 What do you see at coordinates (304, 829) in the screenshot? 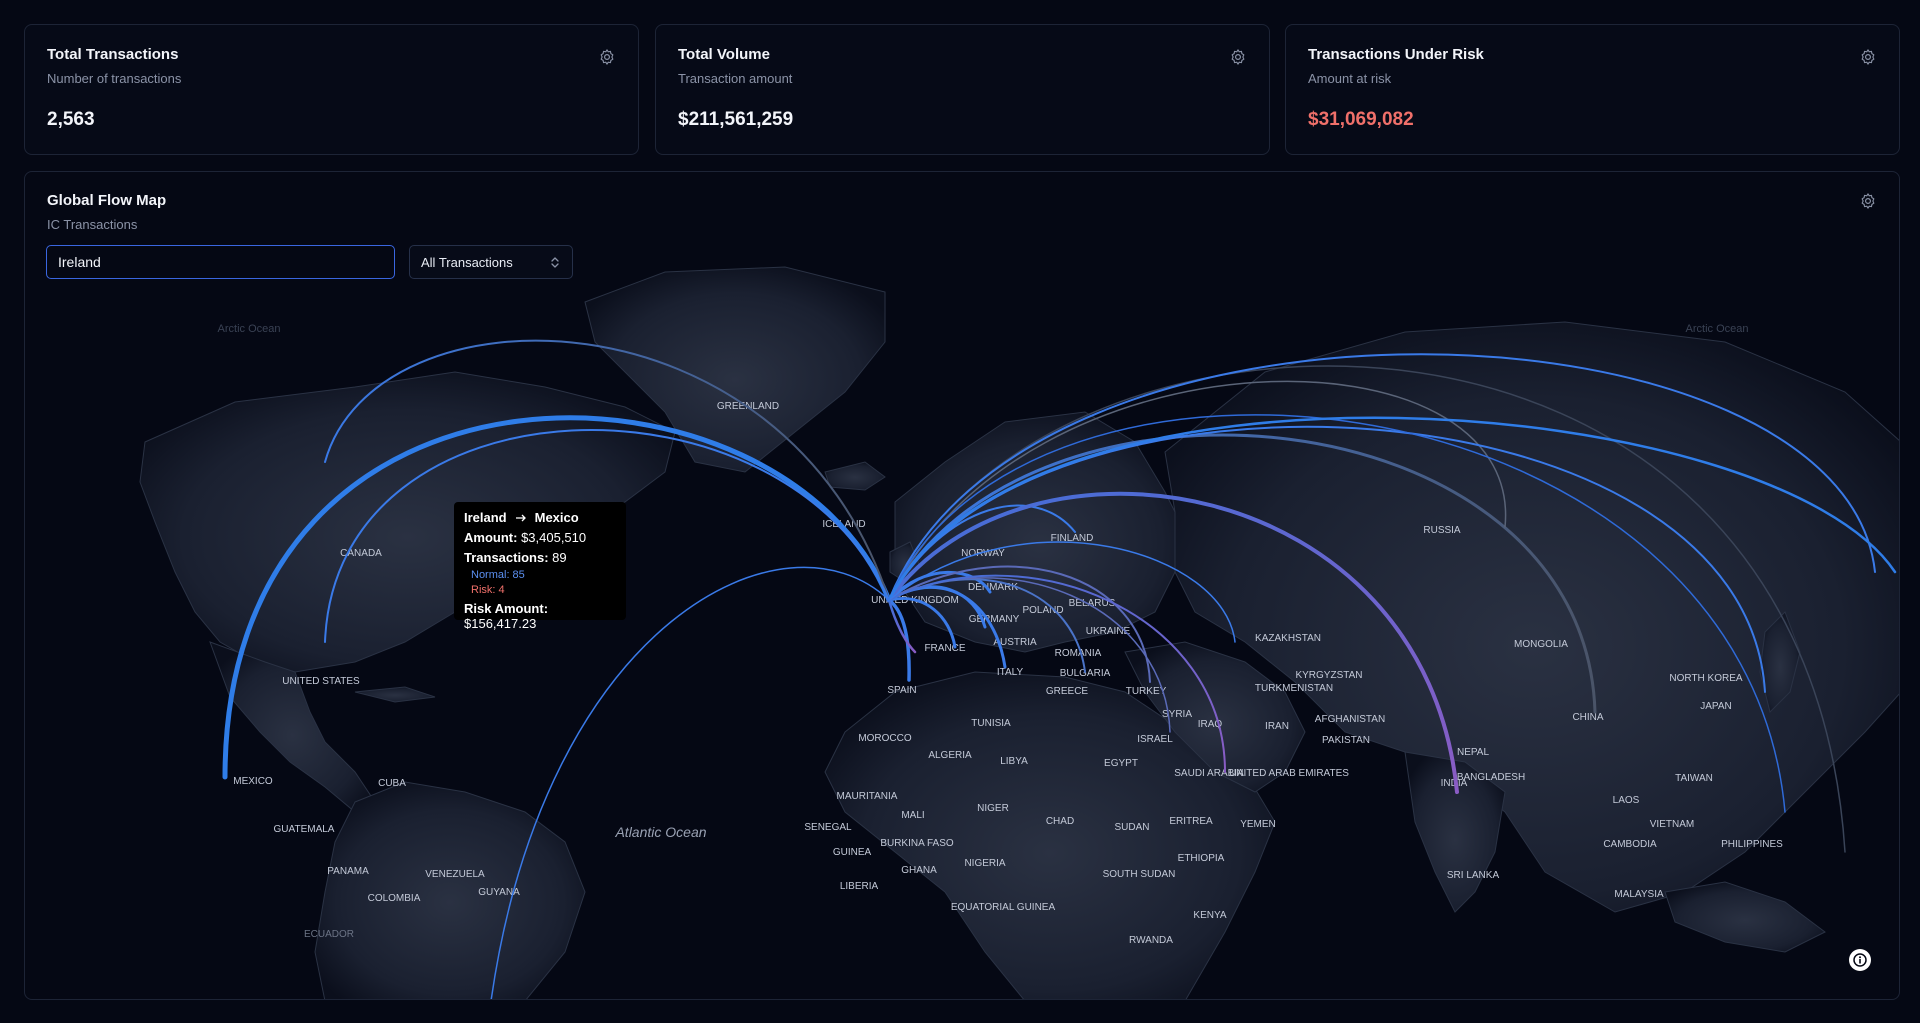
I see `label-guatemala: GUATEMALA` at bounding box center [304, 829].